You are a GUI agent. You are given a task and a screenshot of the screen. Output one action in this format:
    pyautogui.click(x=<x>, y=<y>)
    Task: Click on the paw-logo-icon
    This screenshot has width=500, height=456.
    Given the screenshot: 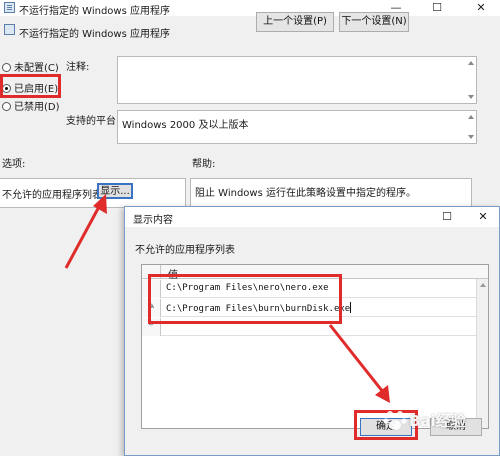 What is the action you would take?
    pyautogui.click(x=395, y=420)
    